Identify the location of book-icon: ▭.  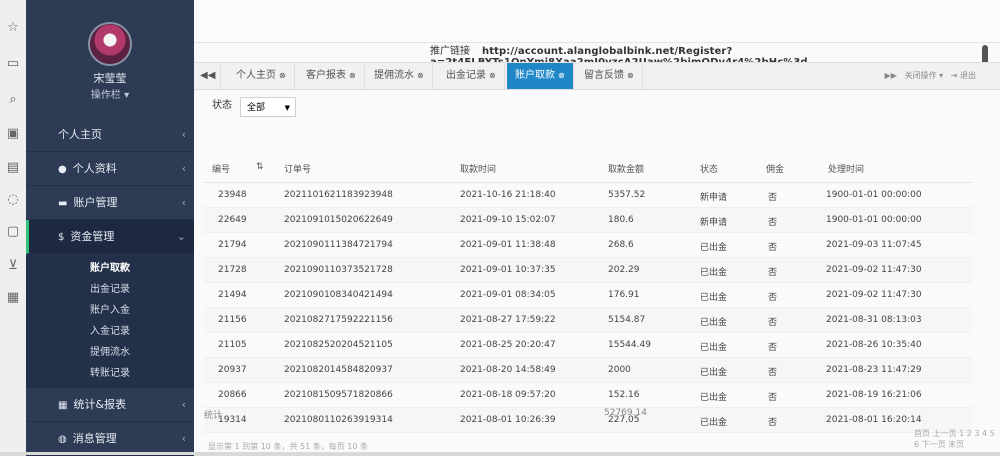
(13, 64).